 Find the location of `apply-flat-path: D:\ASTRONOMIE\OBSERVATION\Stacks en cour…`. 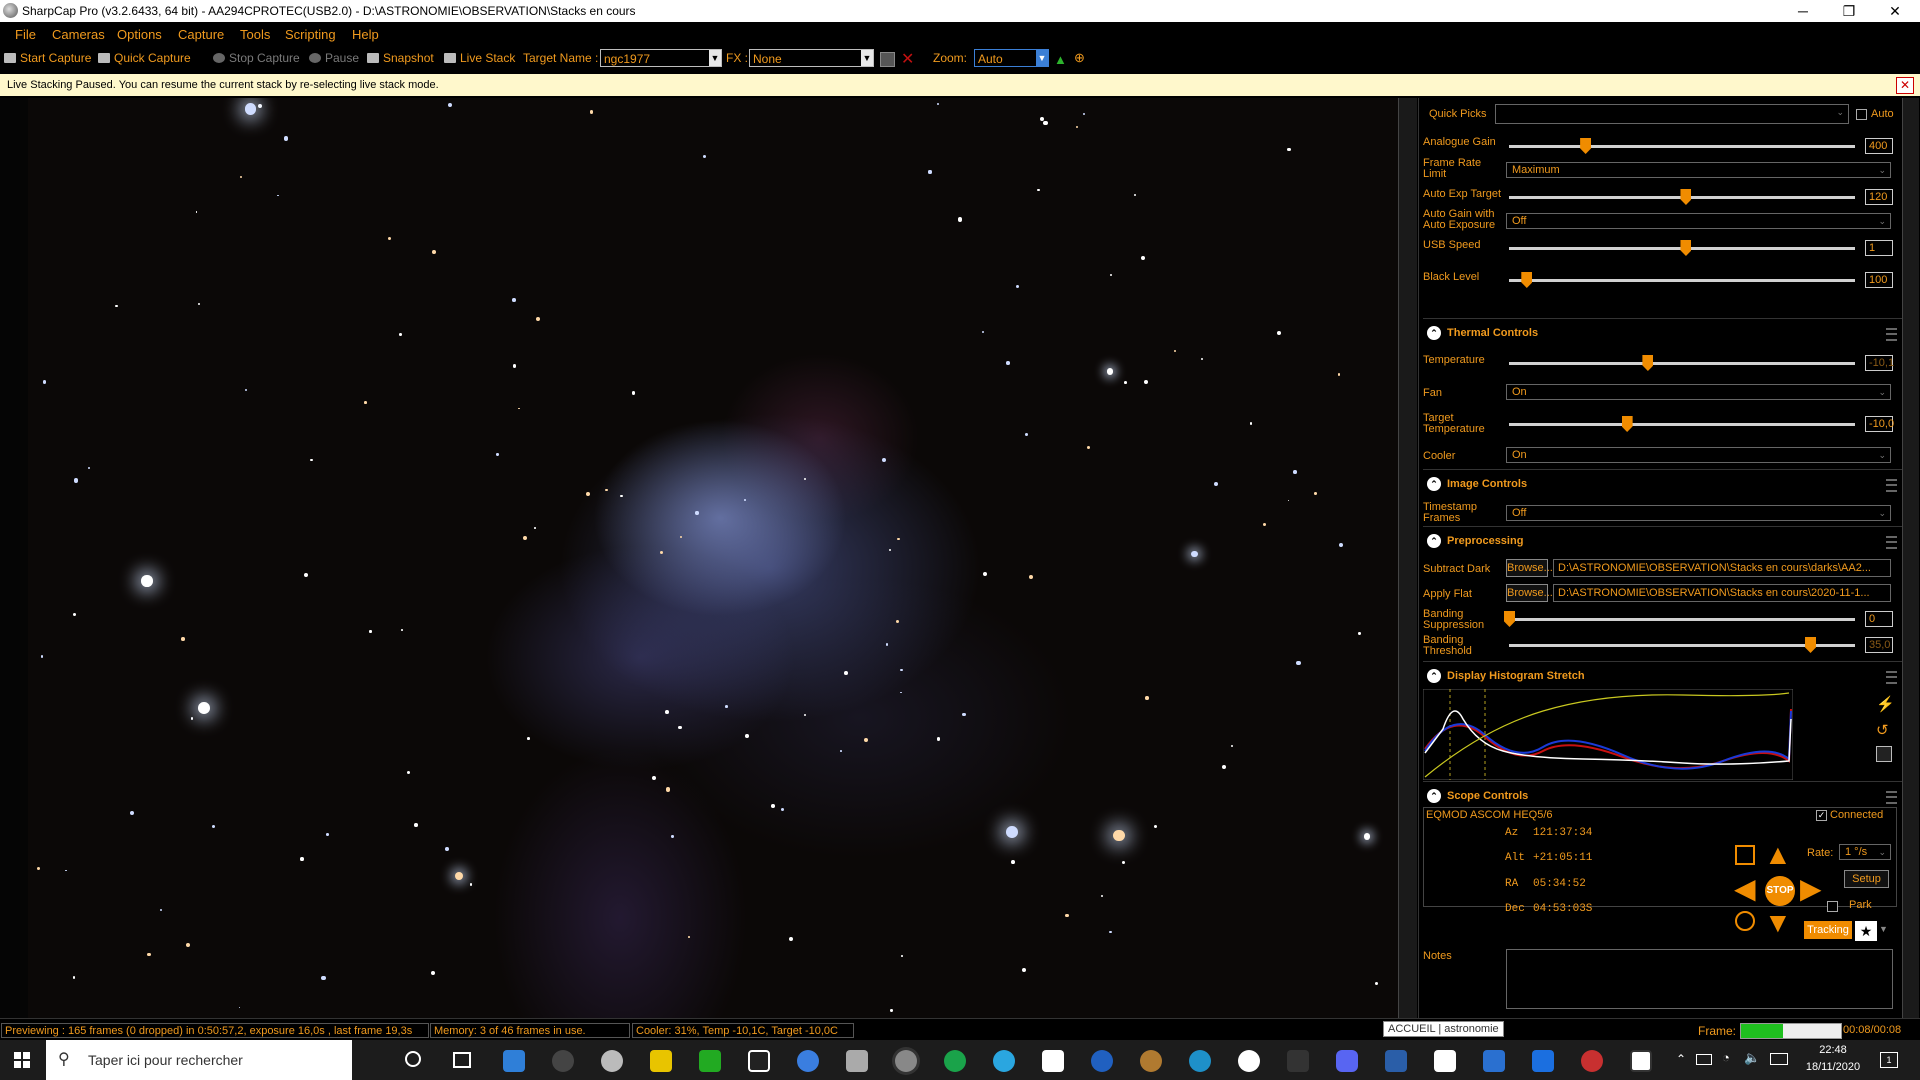

apply-flat-path: D:\ASTRONOMIE\OBSERVATION\Stacks en cour… is located at coordinates (1722, 593).